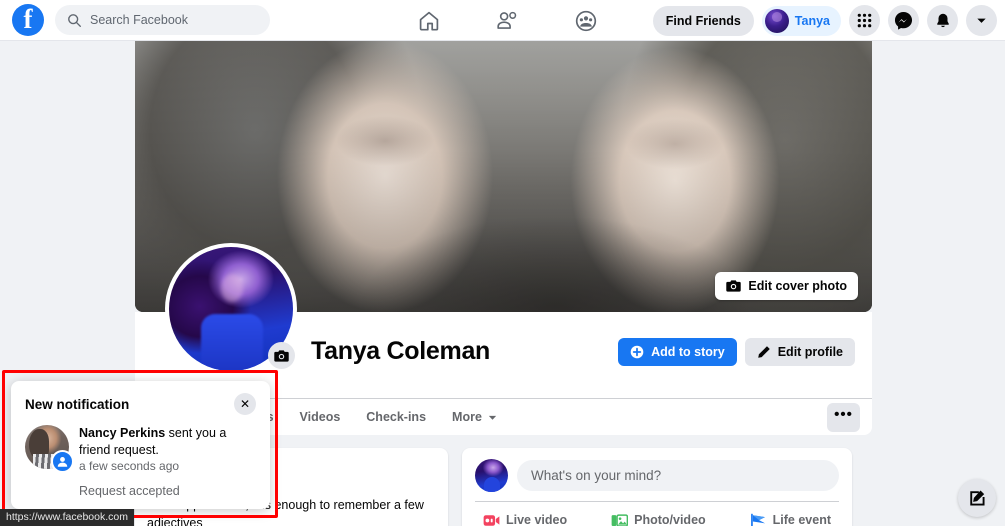  Describe the element at coordinates (843, 417) in the screenshot. I see `profile-more-options-button: •••` at that location.